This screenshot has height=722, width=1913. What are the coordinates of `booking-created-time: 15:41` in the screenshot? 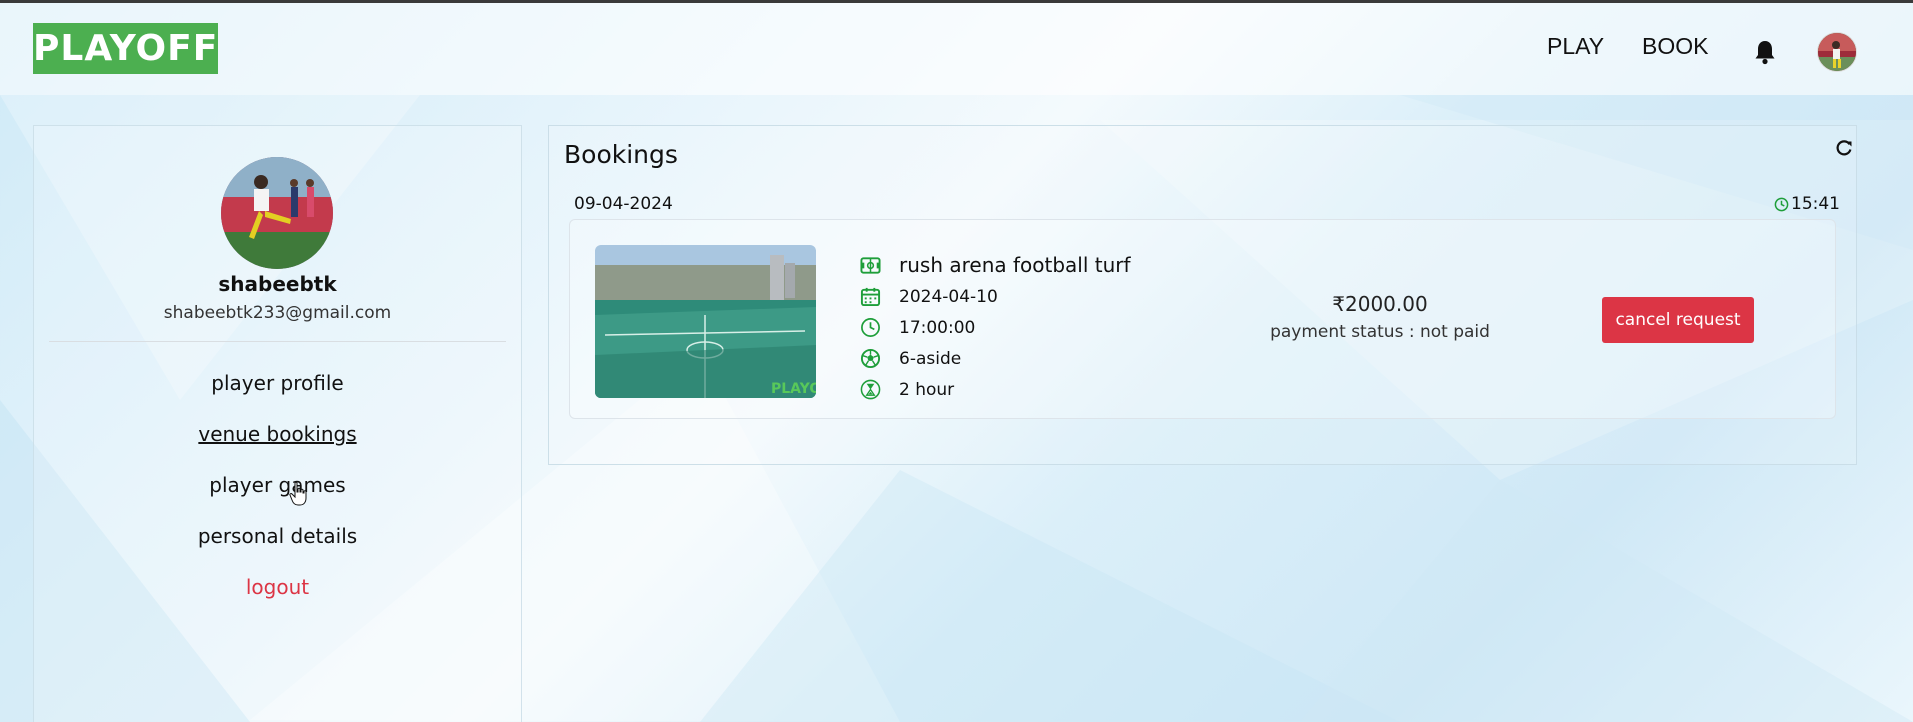 It's located at (1807, 204).